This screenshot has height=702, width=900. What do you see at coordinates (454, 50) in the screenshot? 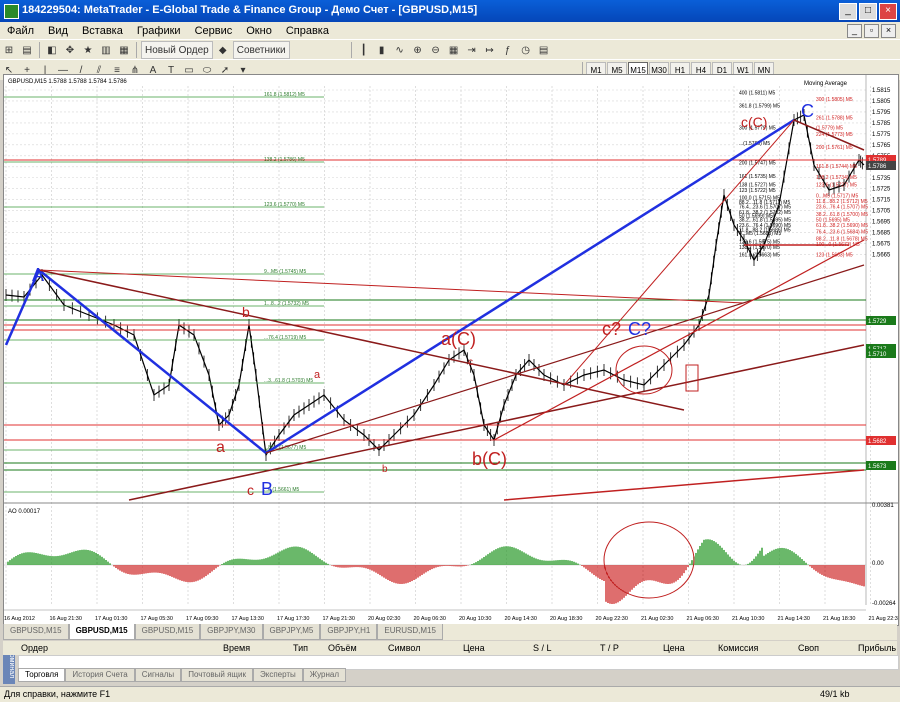
I see `tile-windows-icon: ▦` at bounding box center [454, 50].